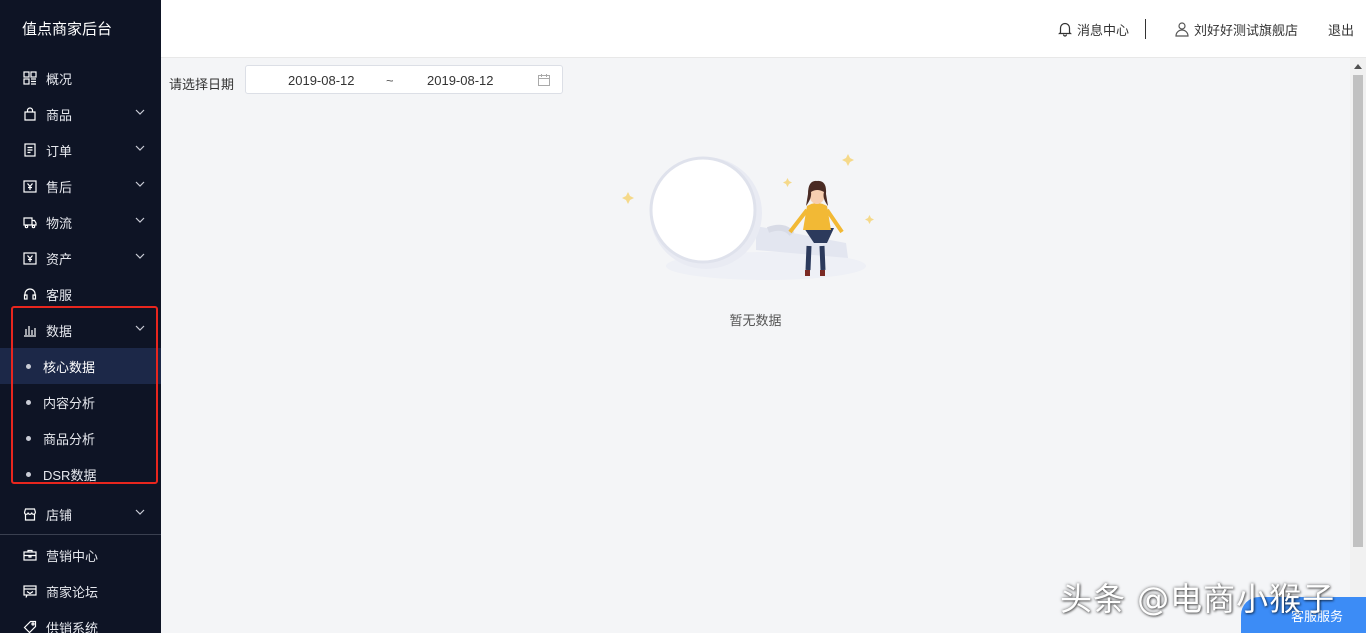 This screenshot has width=1366, height=633. I want to click on user-menu: 刘好好测试旗舰店, so click(1236, 29).